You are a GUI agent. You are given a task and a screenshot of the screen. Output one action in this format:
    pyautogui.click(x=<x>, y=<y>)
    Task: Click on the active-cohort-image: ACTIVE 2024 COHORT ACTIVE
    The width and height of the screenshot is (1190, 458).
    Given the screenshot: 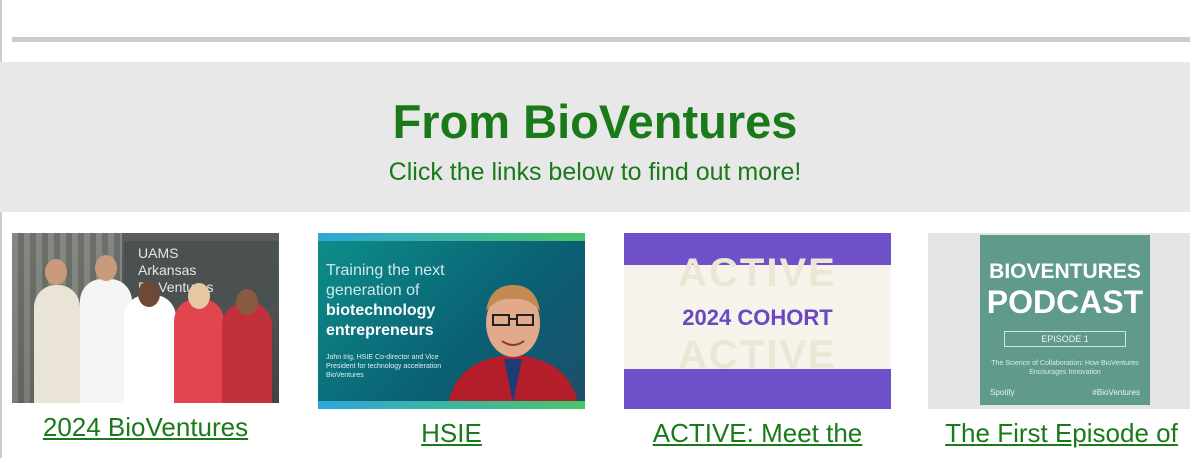 What is the action you would take?
    pyautogui.click(x=757, y=321)
    